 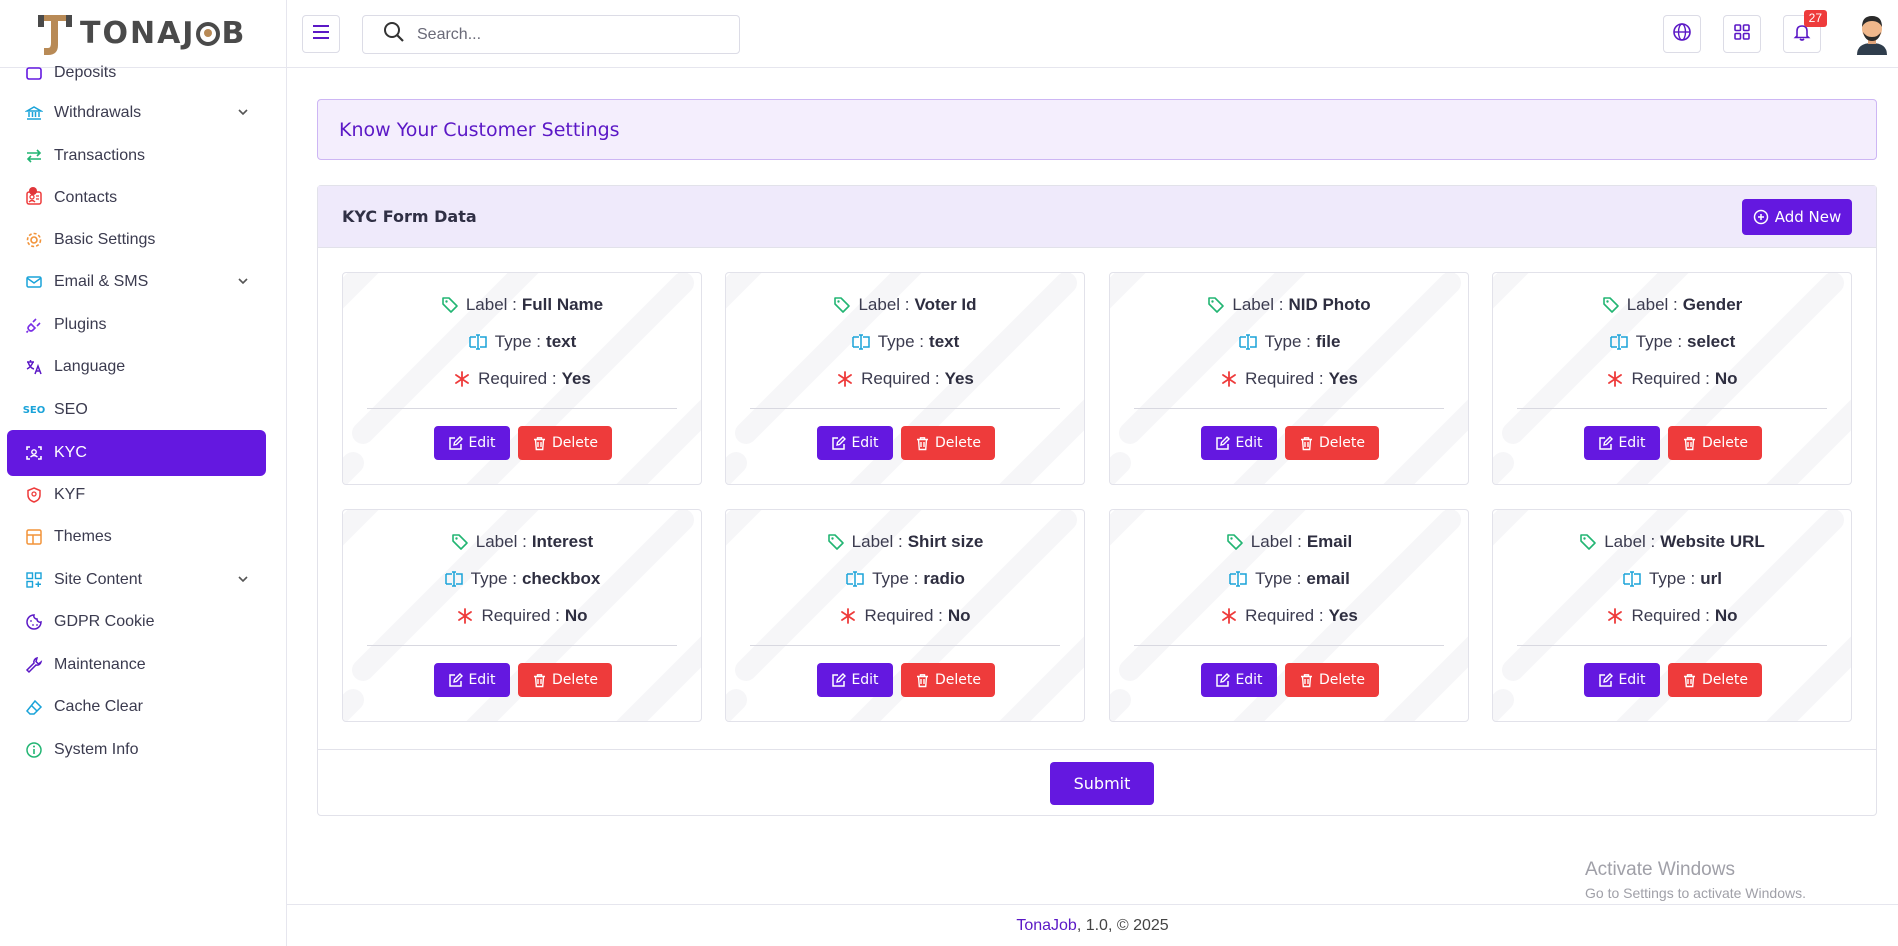 What do you see at coordinates (567, 34) in the screenshot?
I see `search-input` at bounding box center [567, 34].